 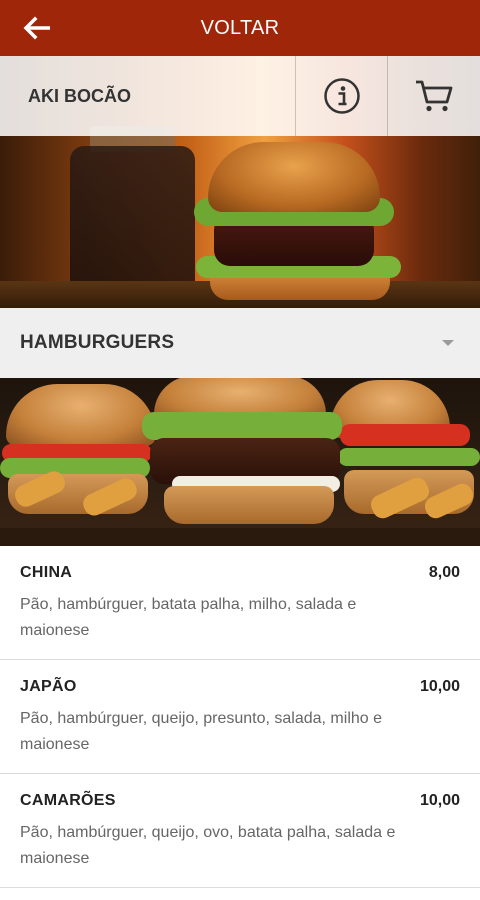 What do you see at coordinates (294, 177) in the screenshot?
I see `burger-bun-top` at bounding box center [294, 177].